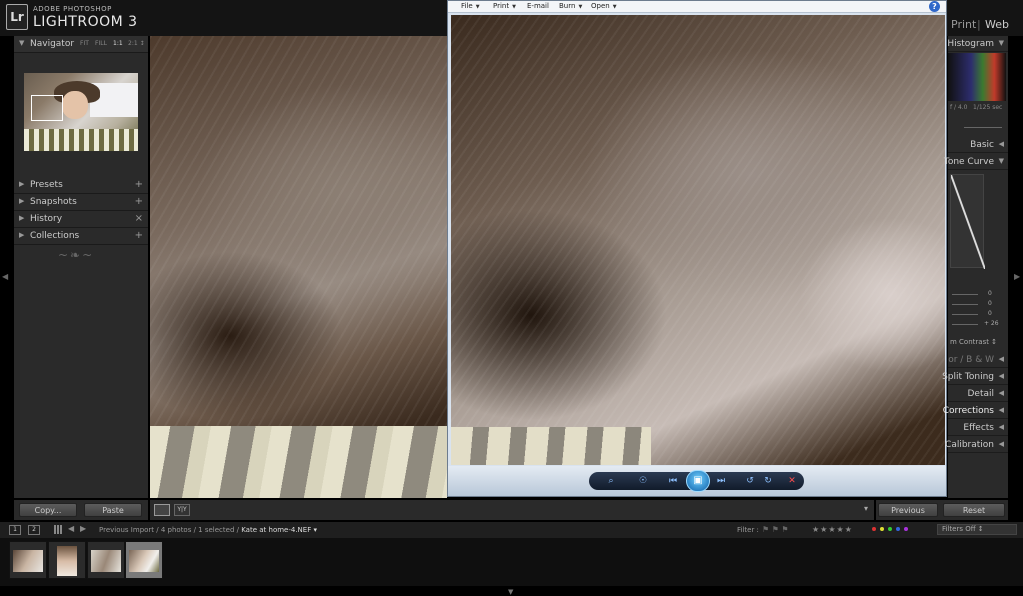 This screenshot has width=1023, height=596. What do you see at coordinates (978, 360) in the screenshot?
I see `hsl-bw-header: or / B & W ◀` at bounding box center [978, 360].